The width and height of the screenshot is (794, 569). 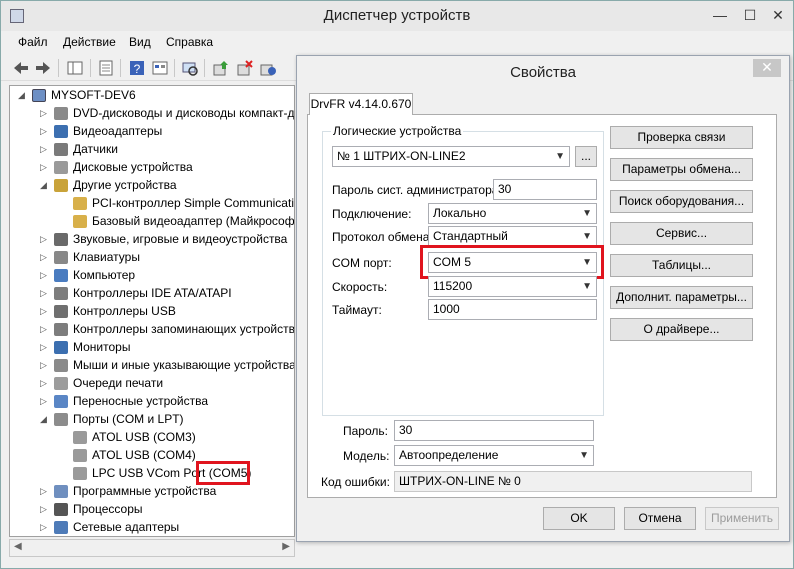 I want to click on storage-controller-icon, so click(x=61, y=329).